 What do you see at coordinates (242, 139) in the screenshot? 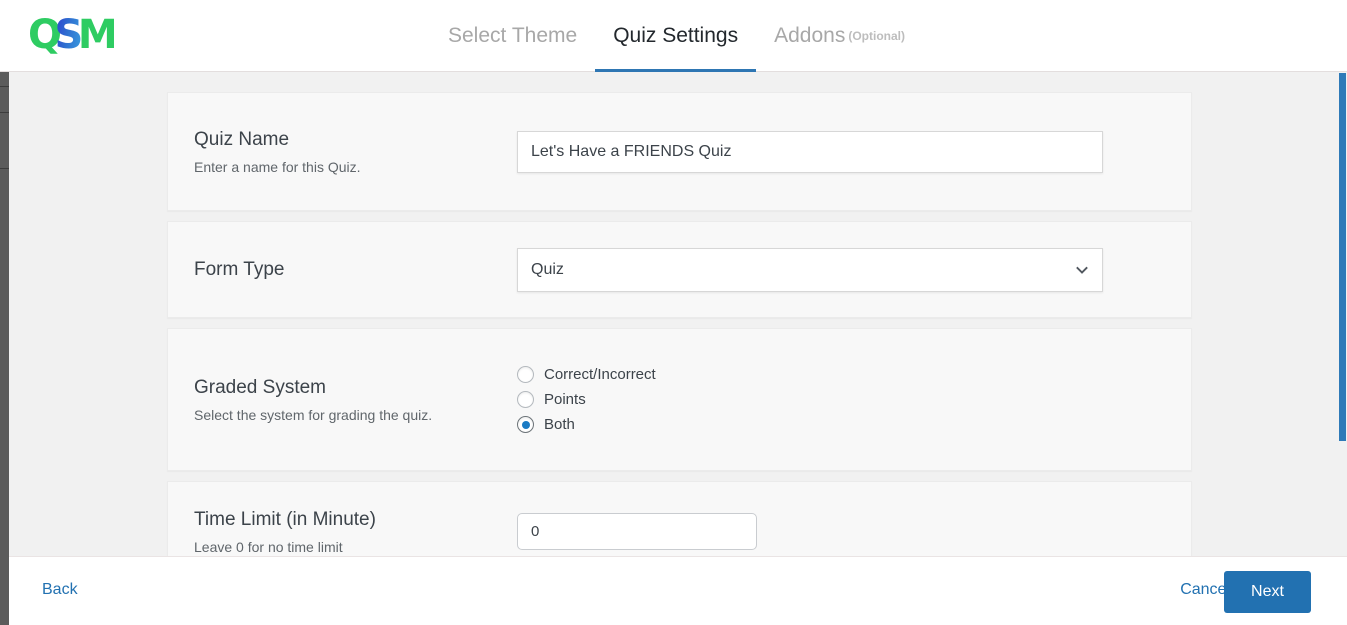
I see `quiz-name-title: Quiz Name` at bounding box center [242, 139].